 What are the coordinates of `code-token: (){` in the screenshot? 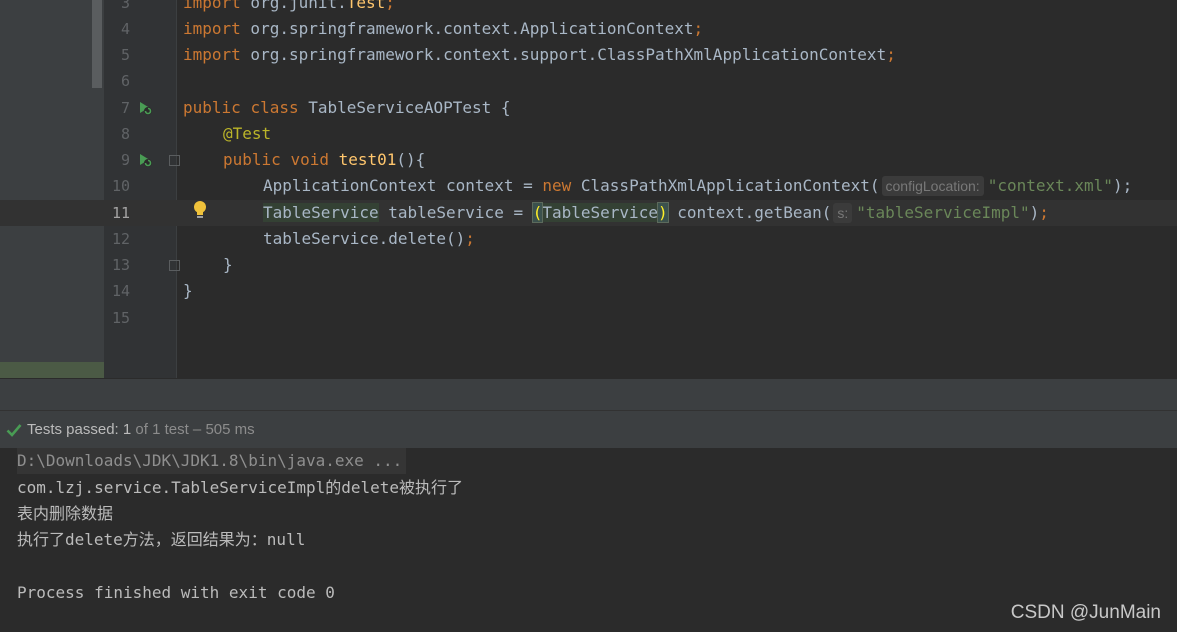 It's located at (411, 159).